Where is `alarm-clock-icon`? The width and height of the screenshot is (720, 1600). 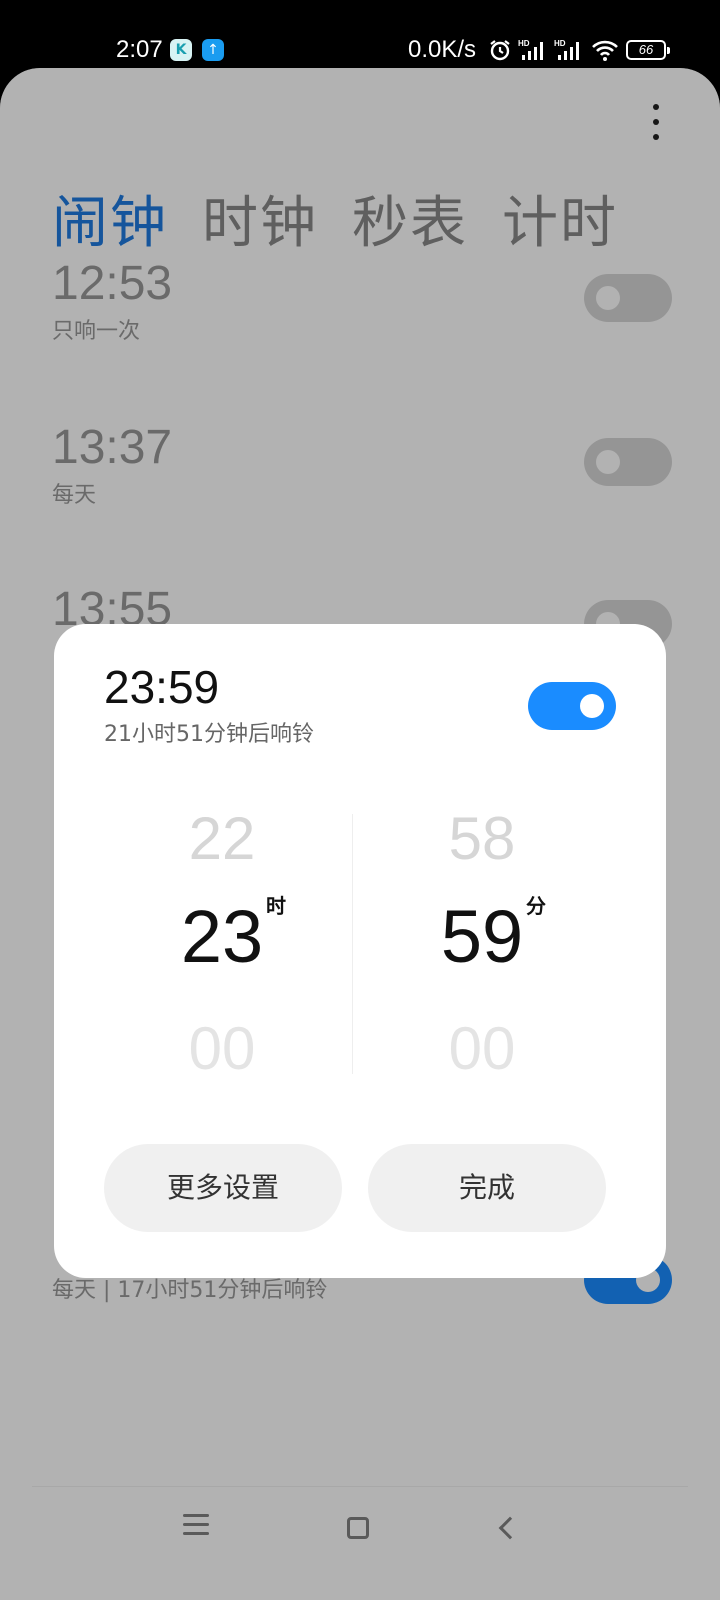 alarm-clock-icon is located at coordinates (500, 50).